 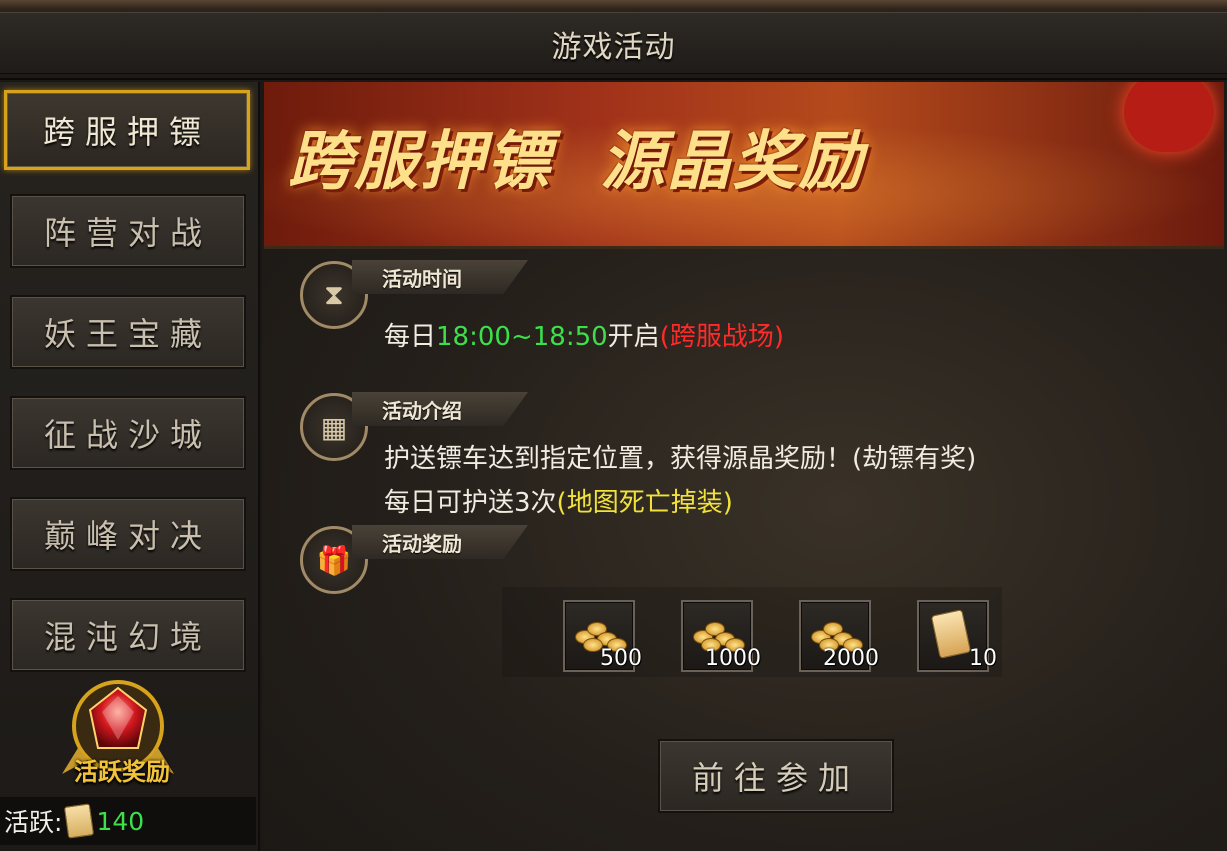 I want to click on time-row: 每日18:00~18:50开启(跨服战场), so click(x=584, y=334).